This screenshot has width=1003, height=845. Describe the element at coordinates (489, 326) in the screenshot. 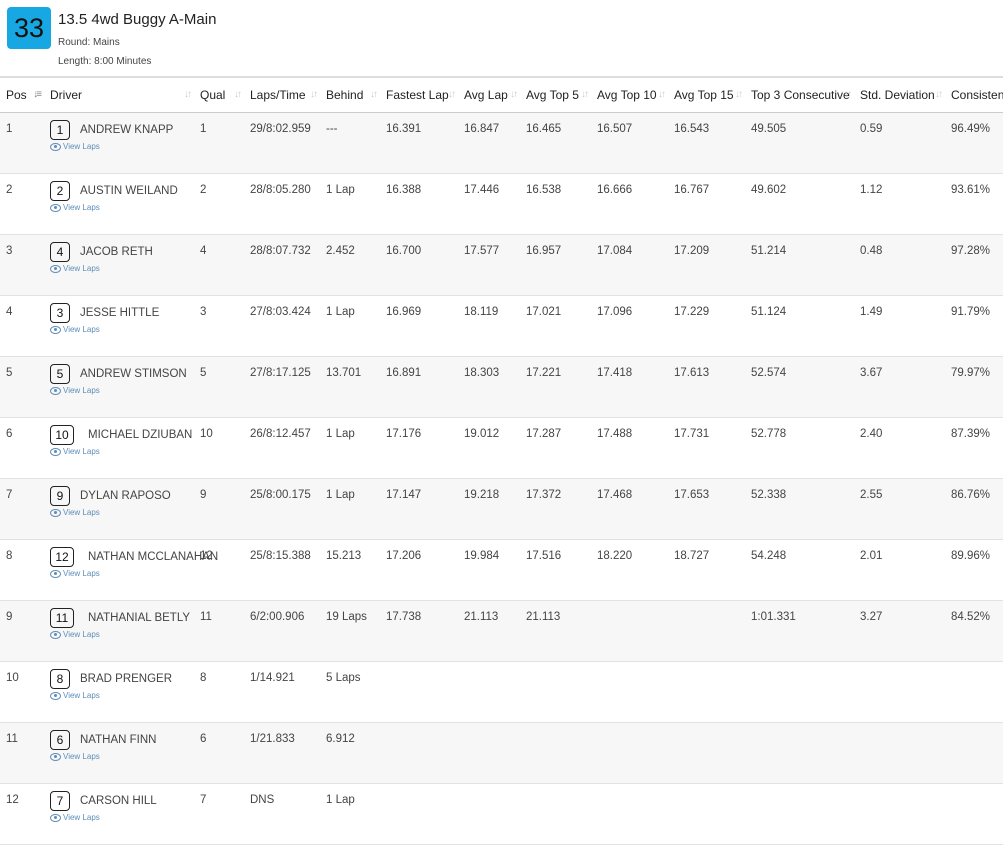

I see `avg-lap-cell: 18.119` at that location.